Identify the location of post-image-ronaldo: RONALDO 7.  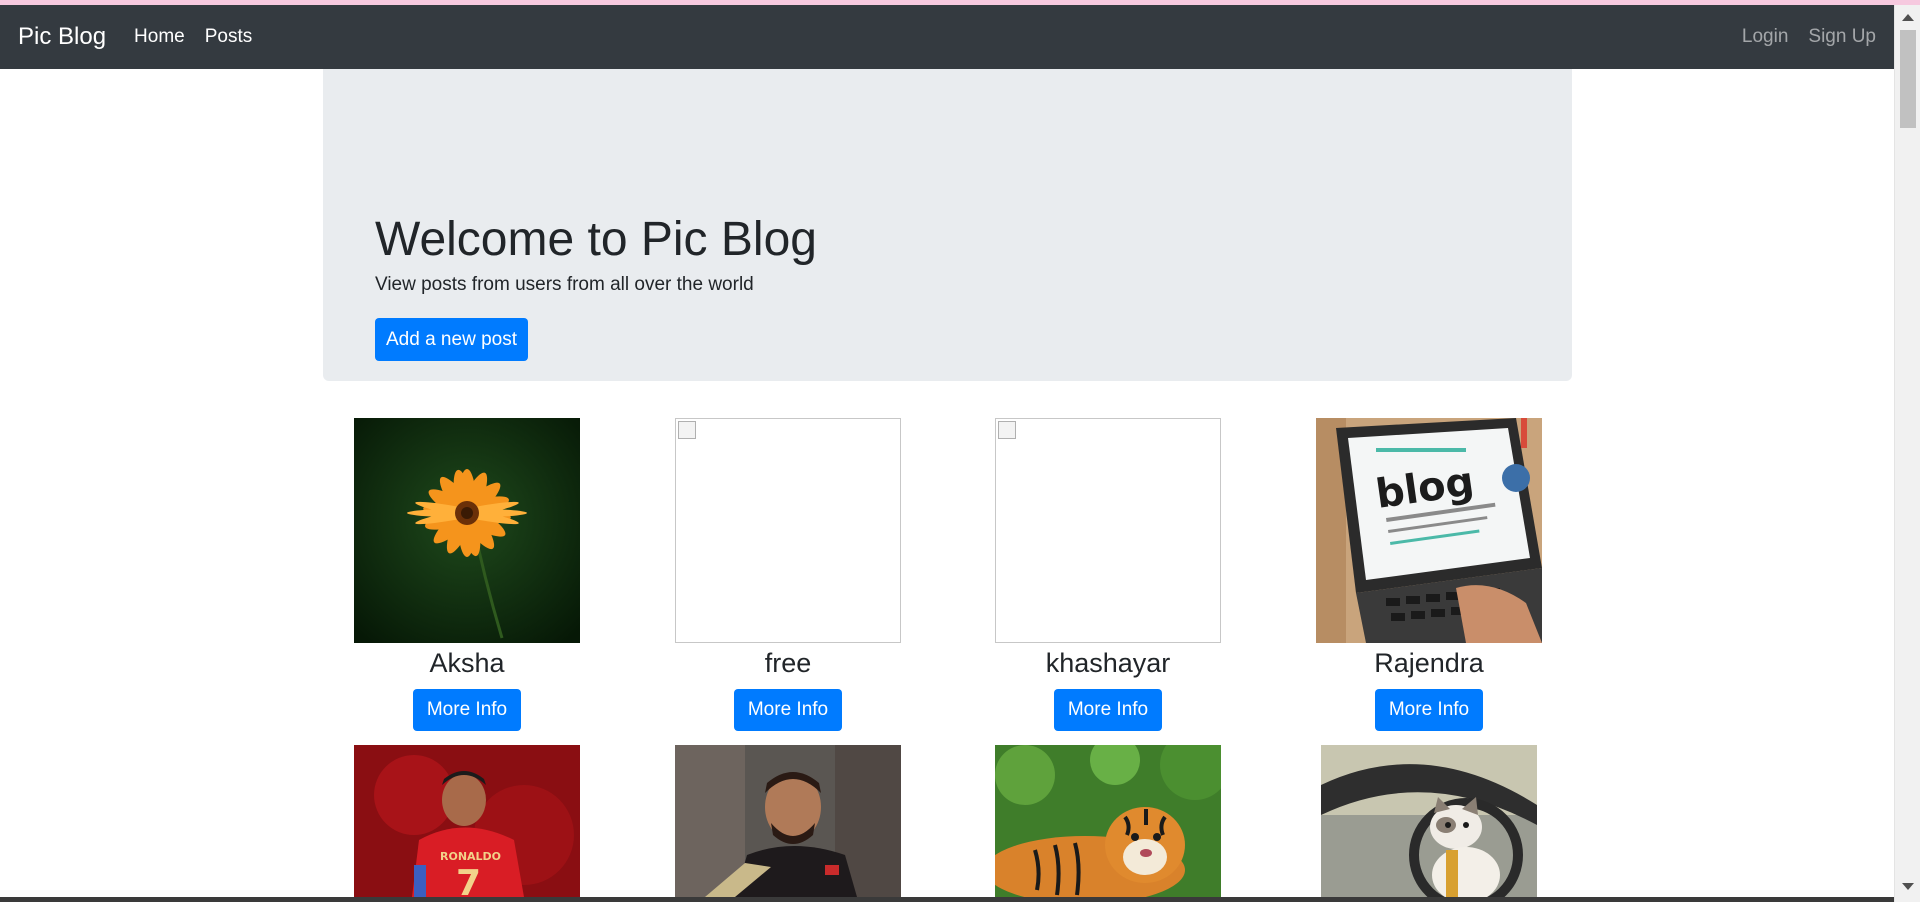
(467, 821).